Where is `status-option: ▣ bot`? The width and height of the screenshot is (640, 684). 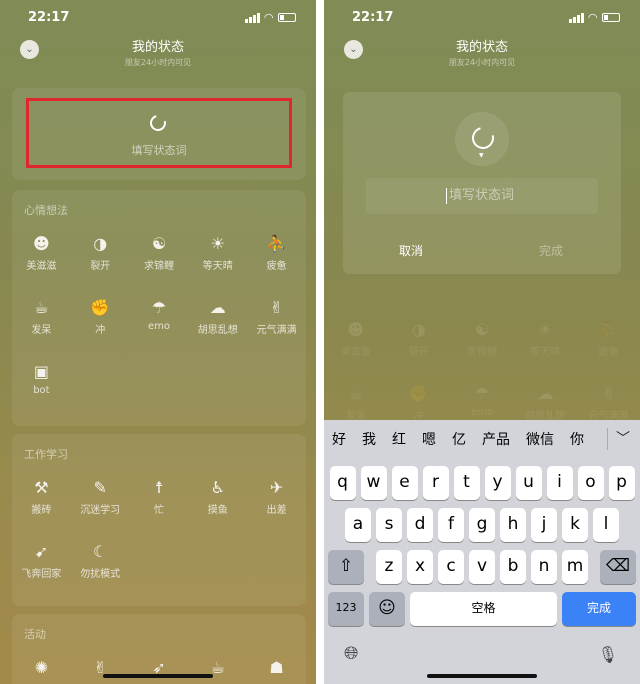 status-option: ▣ bot is located at coordinates (41, 379).